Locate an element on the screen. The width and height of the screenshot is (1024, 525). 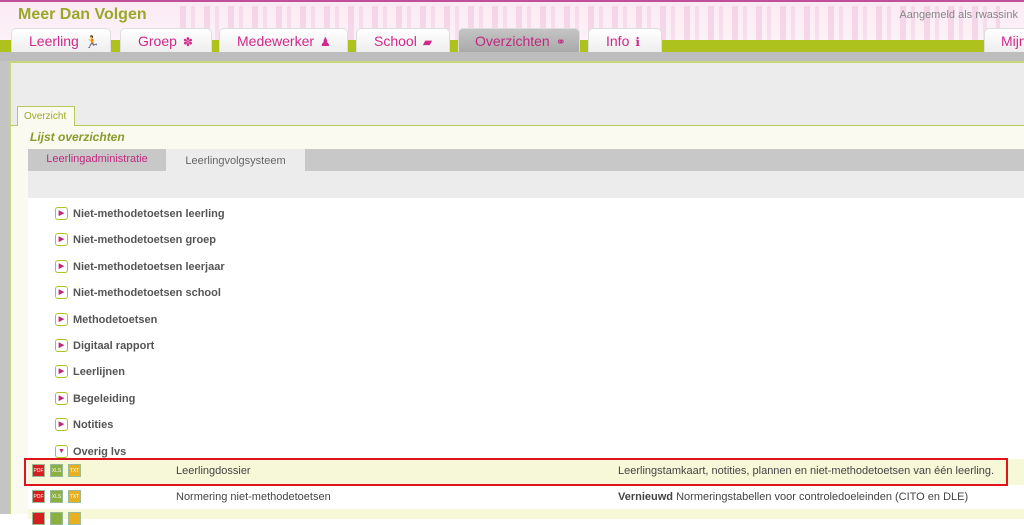
category-label: Notities is located at coordinates (93, 425).